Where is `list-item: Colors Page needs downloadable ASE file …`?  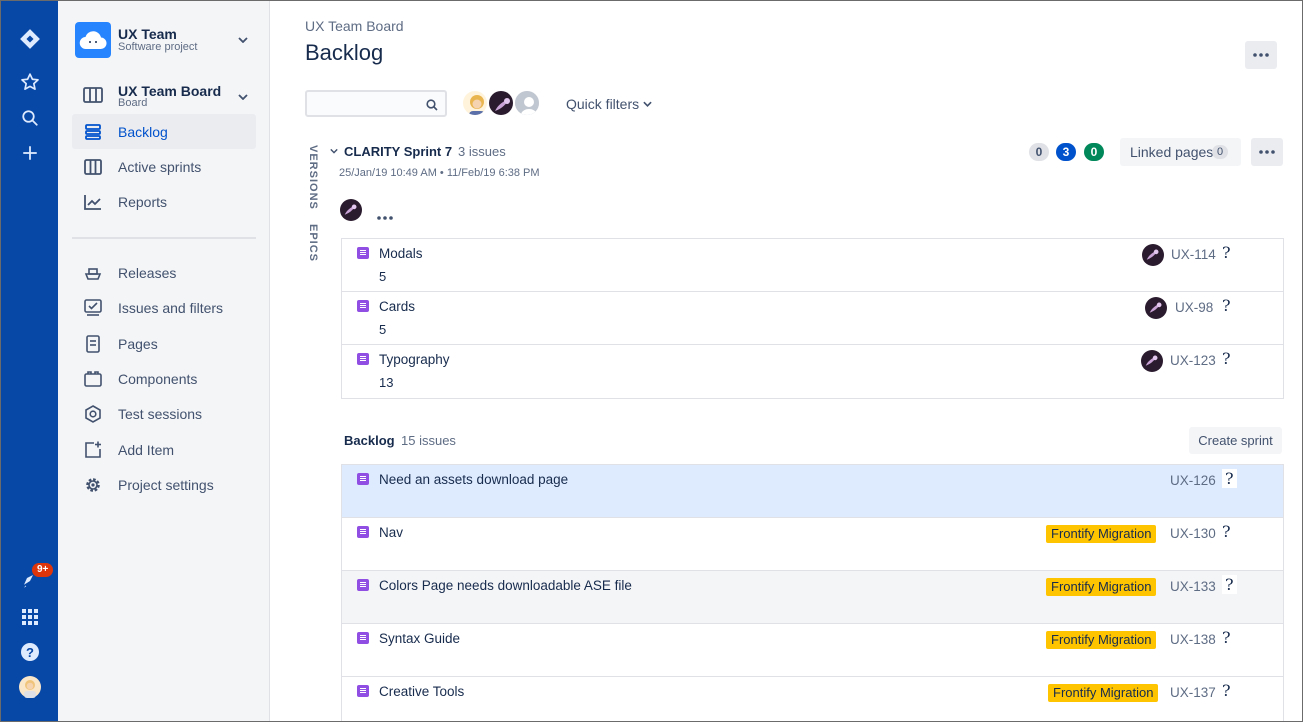 list-item: Colors Page needs downloadable ASE file … is located at coordinates (812, 597).